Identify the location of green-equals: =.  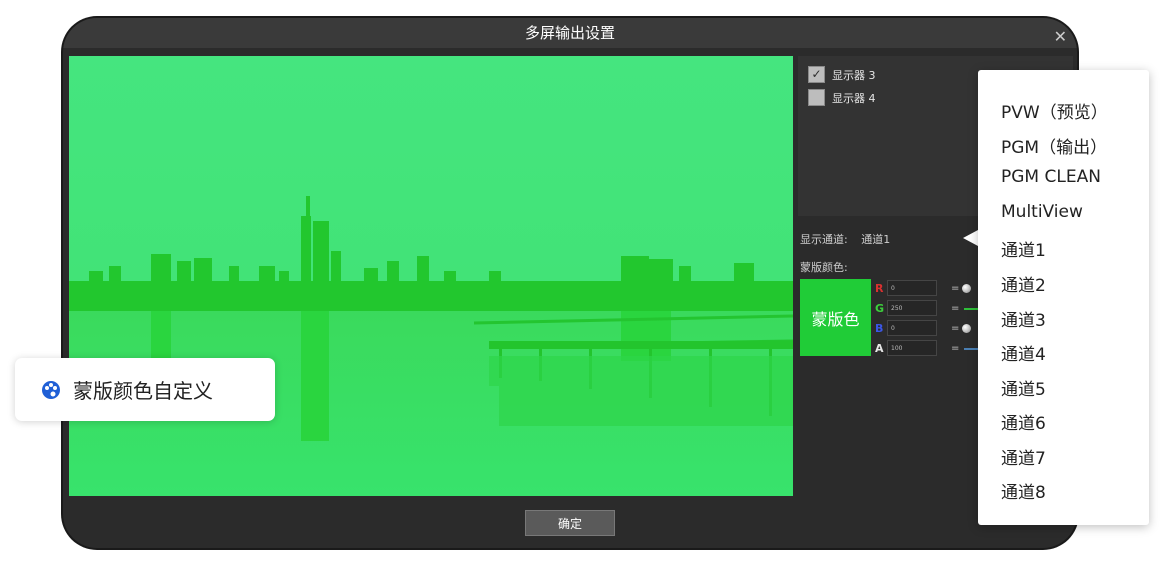
(955, 308).